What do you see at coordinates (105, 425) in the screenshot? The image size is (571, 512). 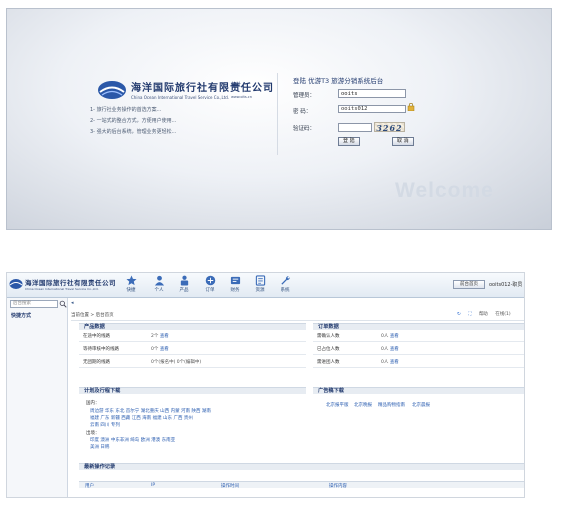 I see `domestic-links-row: 云南 四川 专列` at bounding box center [105, 425].